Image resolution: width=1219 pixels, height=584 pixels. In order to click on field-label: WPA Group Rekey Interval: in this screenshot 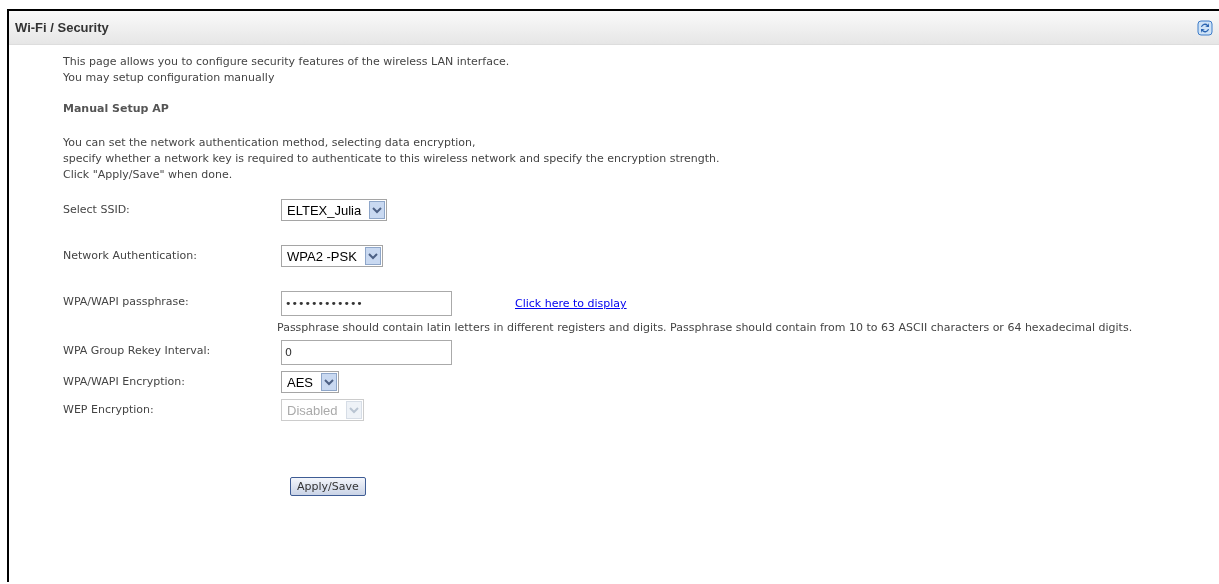, I will do `click(137, 351)`.